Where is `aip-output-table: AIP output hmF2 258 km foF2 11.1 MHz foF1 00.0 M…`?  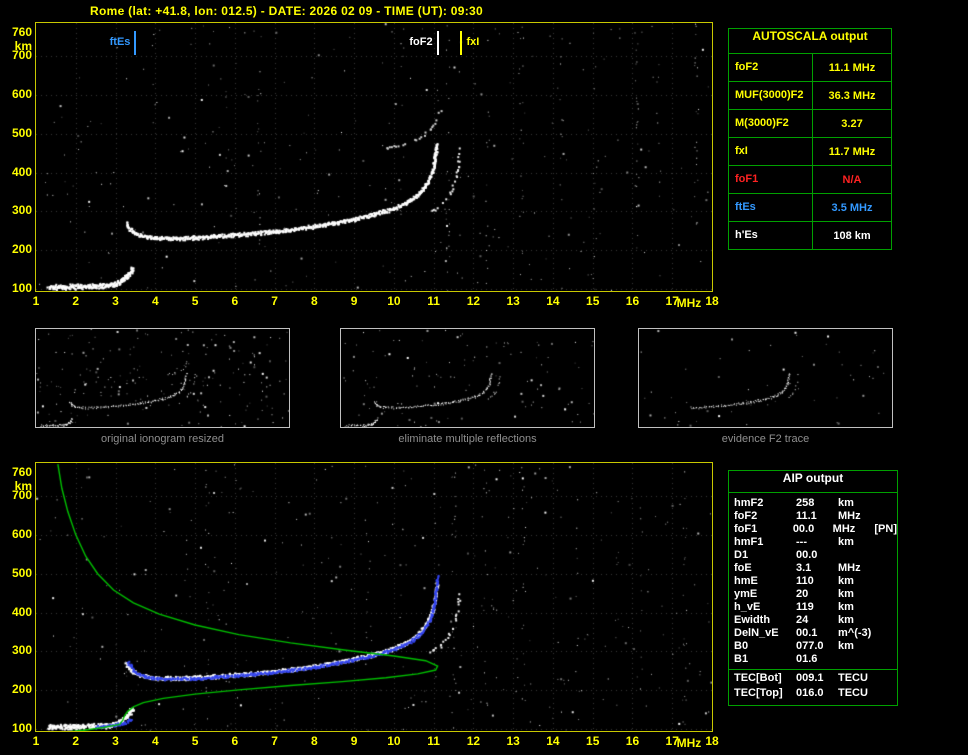 aip-output-table: AIP output hmF2 258 km foF2 11.1 MHz foF1 00.0 M… is located at coordinates (813, 588).